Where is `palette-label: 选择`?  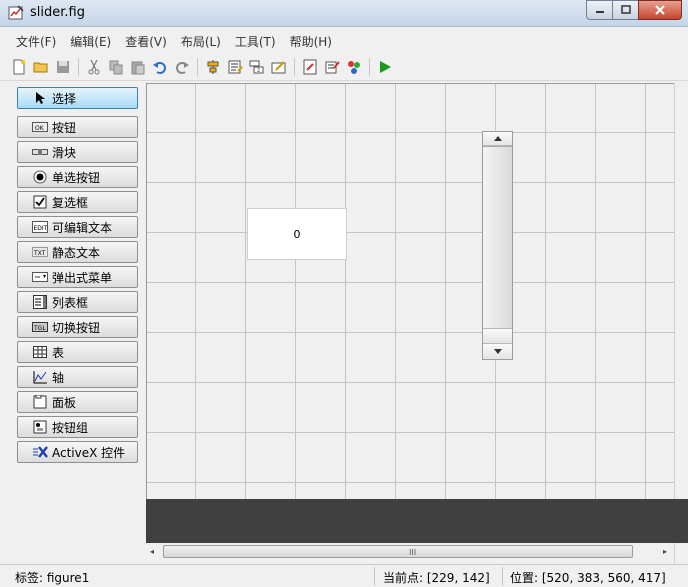 palette-label: 选择 is located at coordinates (64, 98).